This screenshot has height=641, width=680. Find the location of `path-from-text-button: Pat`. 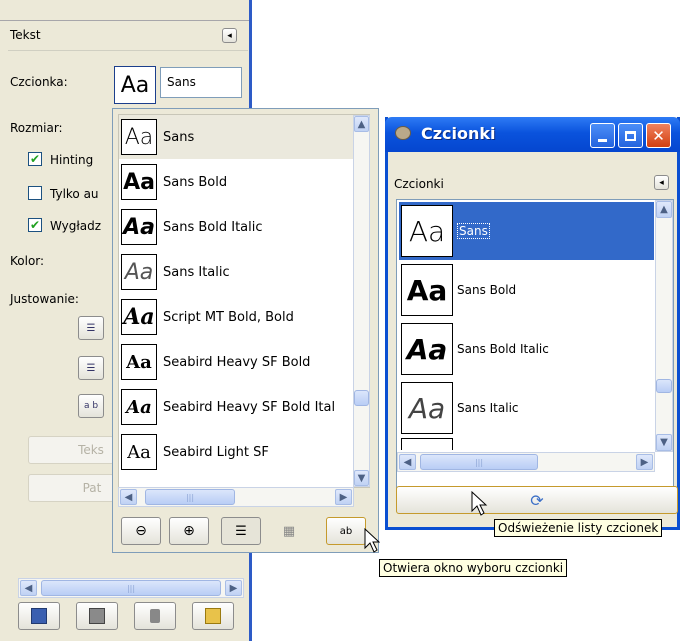

path-from-text-button: Pat is located at coordinates (71, 488).